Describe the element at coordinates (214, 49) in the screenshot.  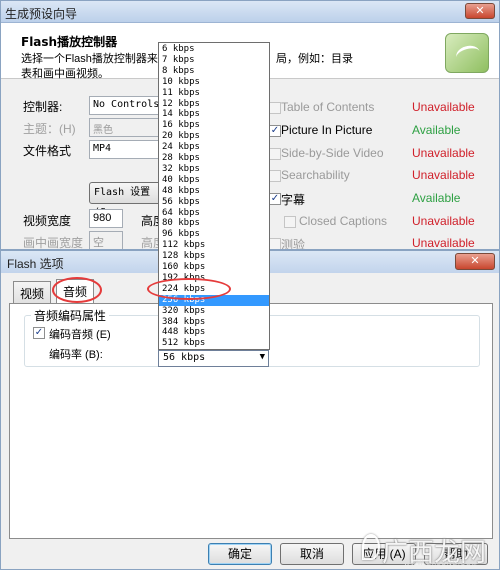
I see `bitrate-option: 6 kbps` at that location.